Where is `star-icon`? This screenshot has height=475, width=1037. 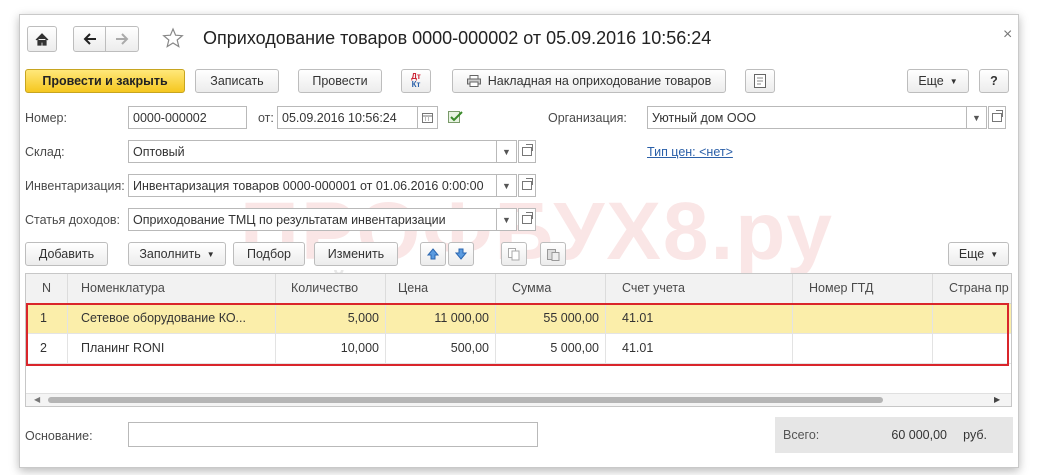 star-icon is located at coordinates (173, 37).